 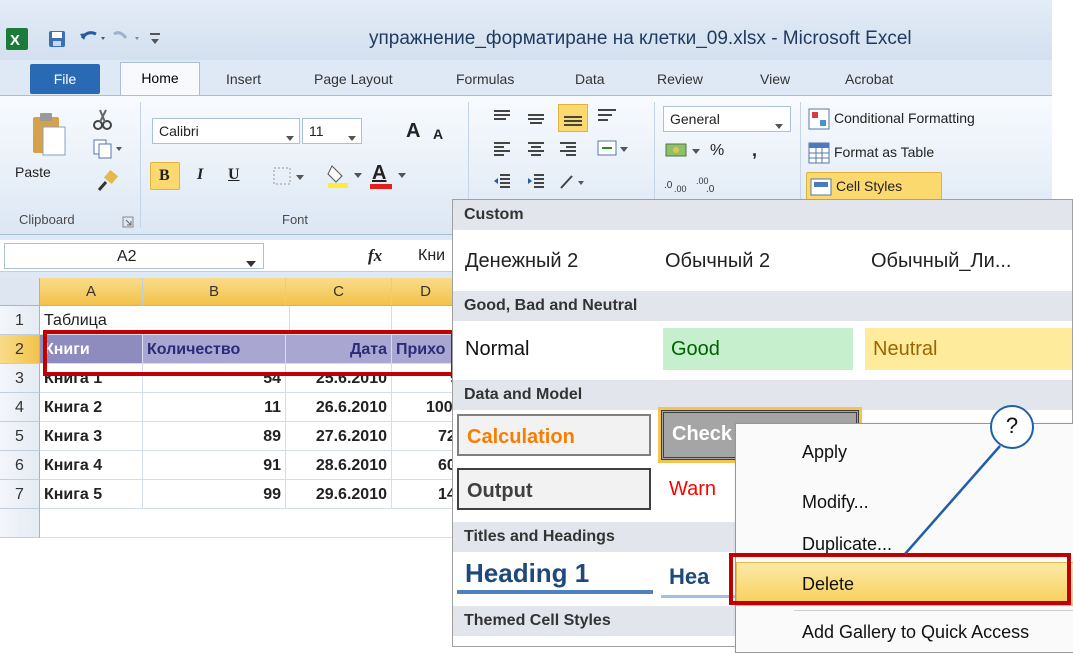 What do you see at coordinates (214, 436) in the screenshot?
I see `cell-b5: 89` at bounding box center [214, 436].